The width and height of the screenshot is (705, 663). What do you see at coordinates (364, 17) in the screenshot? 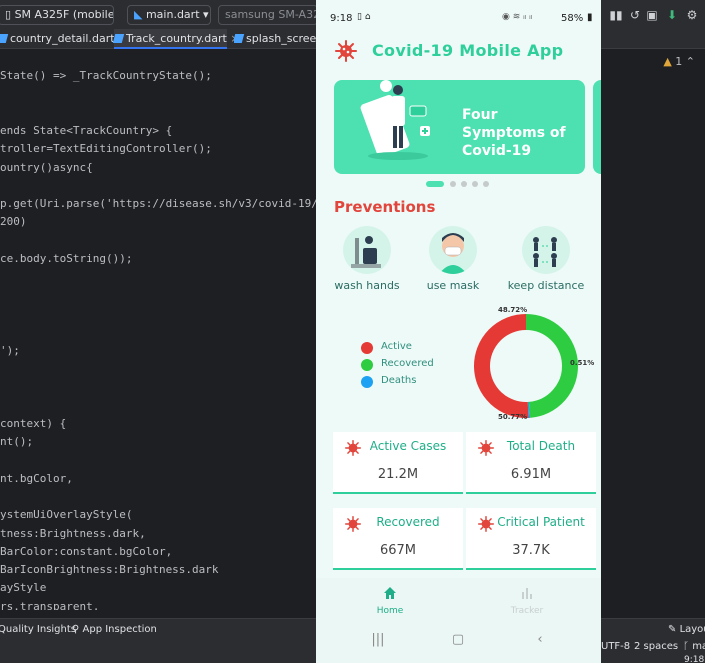
I see `notification-icons: ▯ ⌂` at bounding box center [364, 17].